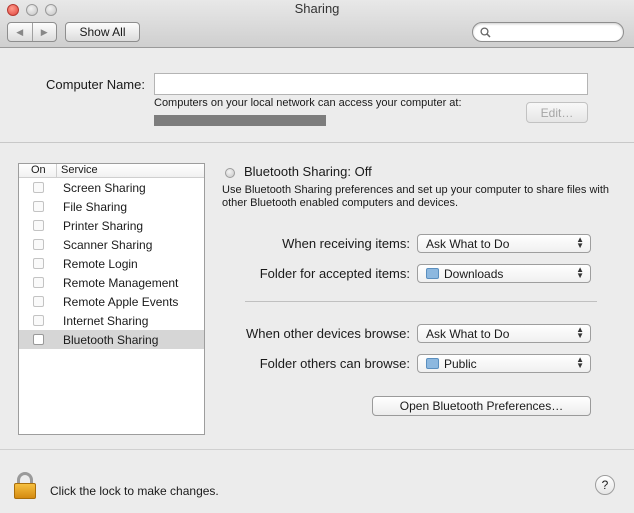  I want to click on network-address-redacted, so click(240, 120).